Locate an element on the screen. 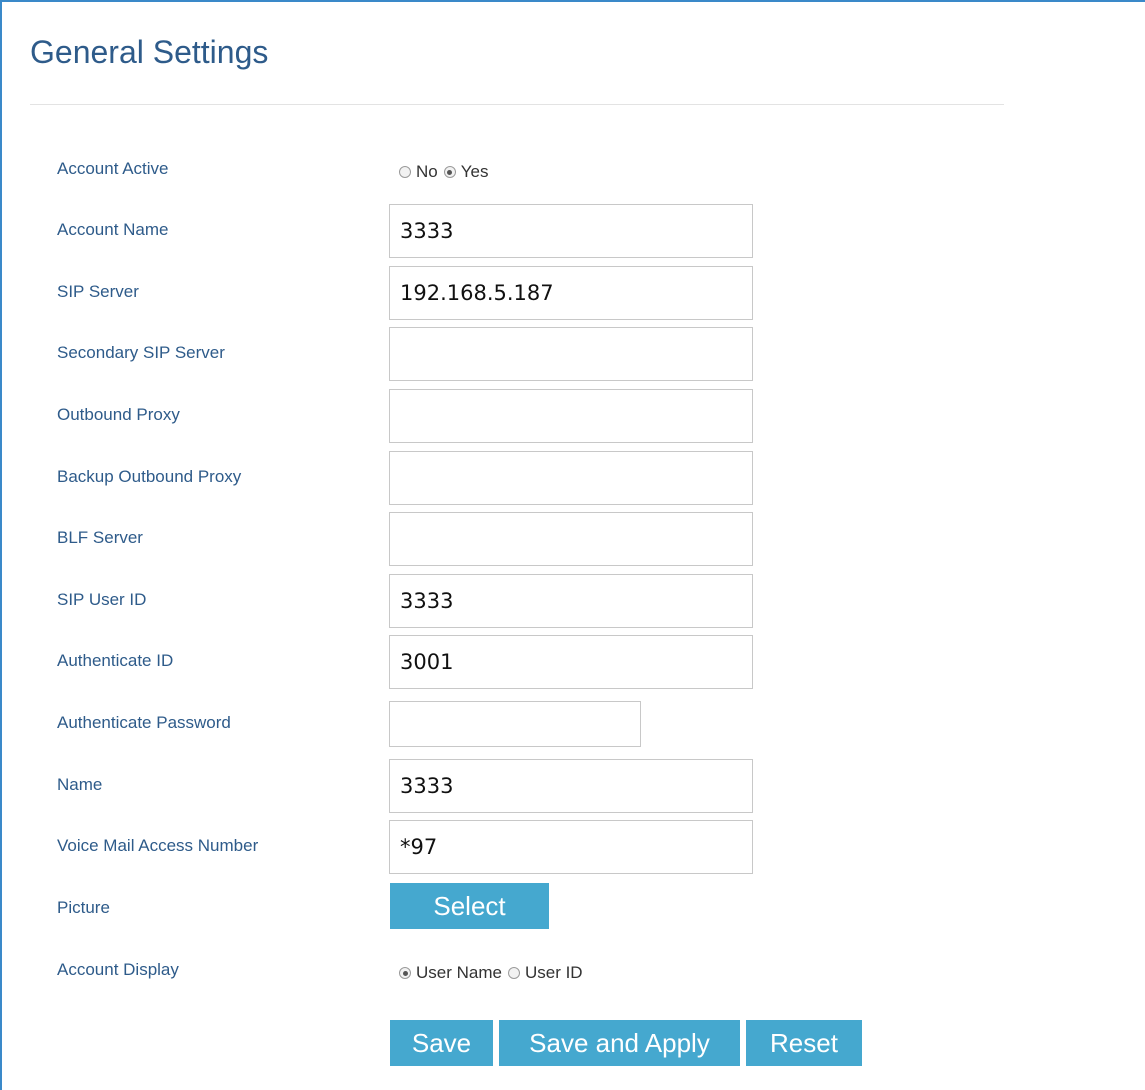  voice-mail-access-number-input is located at coordinates (571, 847).